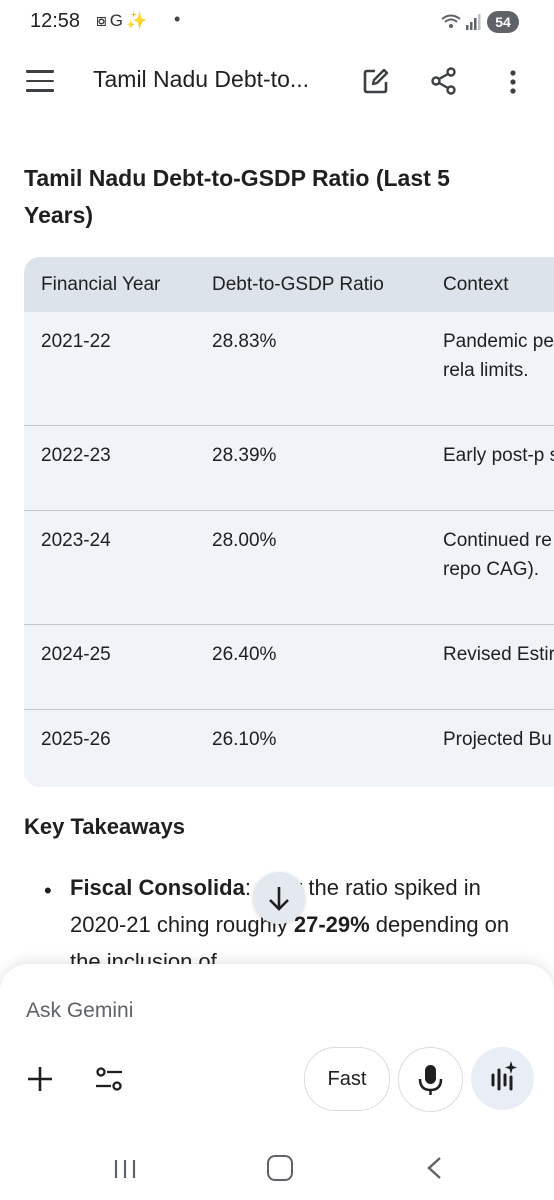 The height and width of the screenshot is (1200, 554). I want to click on cell-ratio: 26.40%, so click(310, 667).